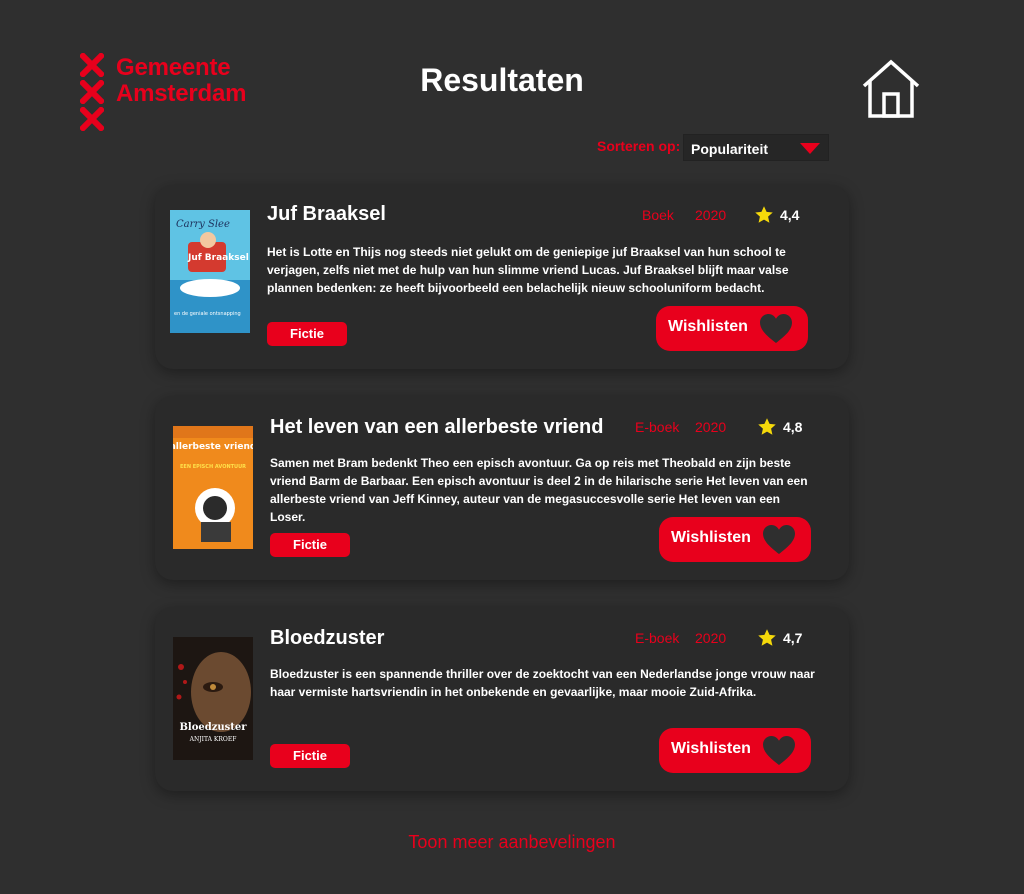 The height and width of the screenshot is (894, 1024). Describe the element at coordinates (437, 427) in the screenshot. I see `book-title: Het leven van een allerbeste vriend` at that location.